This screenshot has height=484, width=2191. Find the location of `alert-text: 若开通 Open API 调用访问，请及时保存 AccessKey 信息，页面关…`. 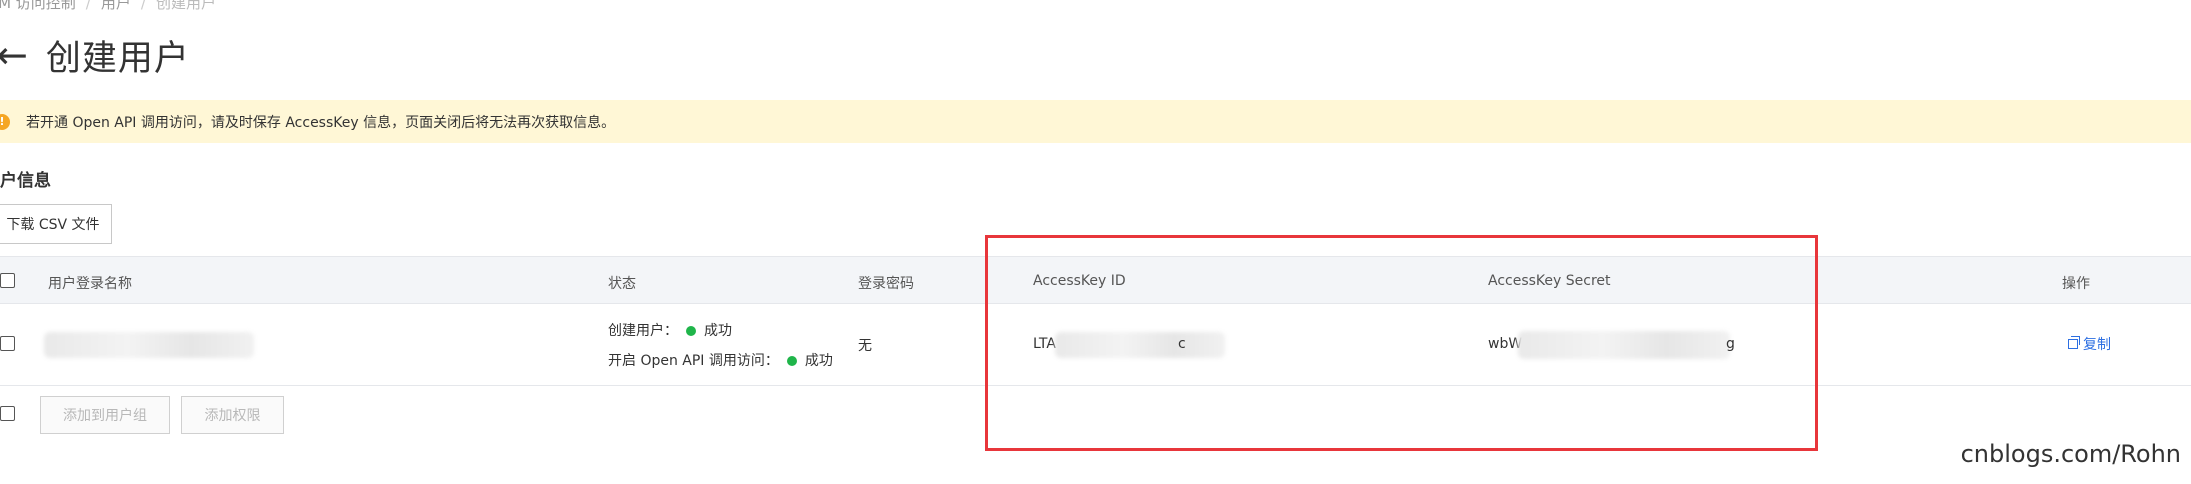

alert-text: 若开通 Open API 调用访问，请及时保存 AccessKey 信息，页面关… is located at coordinates (321, 122).